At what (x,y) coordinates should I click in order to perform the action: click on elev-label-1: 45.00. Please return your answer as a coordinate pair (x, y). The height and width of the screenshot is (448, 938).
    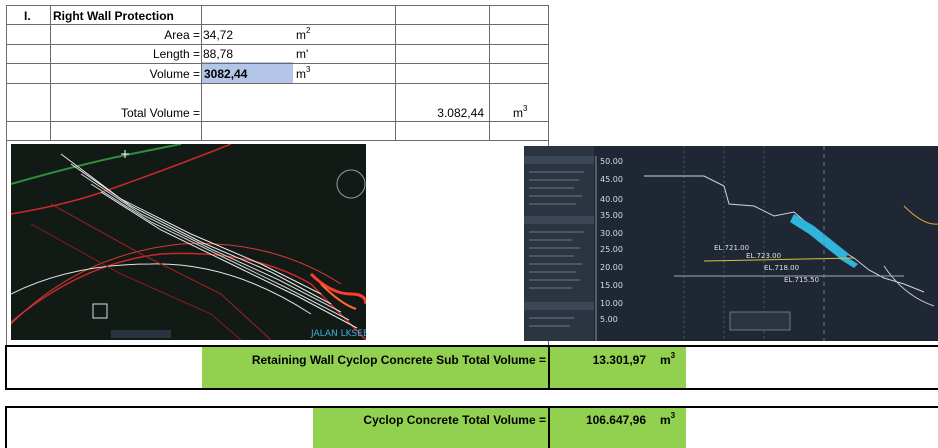
    Looking at the image, I should click on (611, 179).